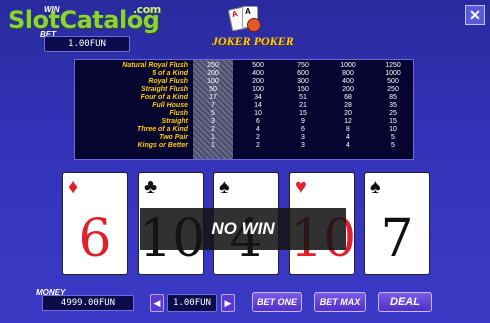 The image size is (490, 323). I want to click on joker-face-icon, so click(254, 25).